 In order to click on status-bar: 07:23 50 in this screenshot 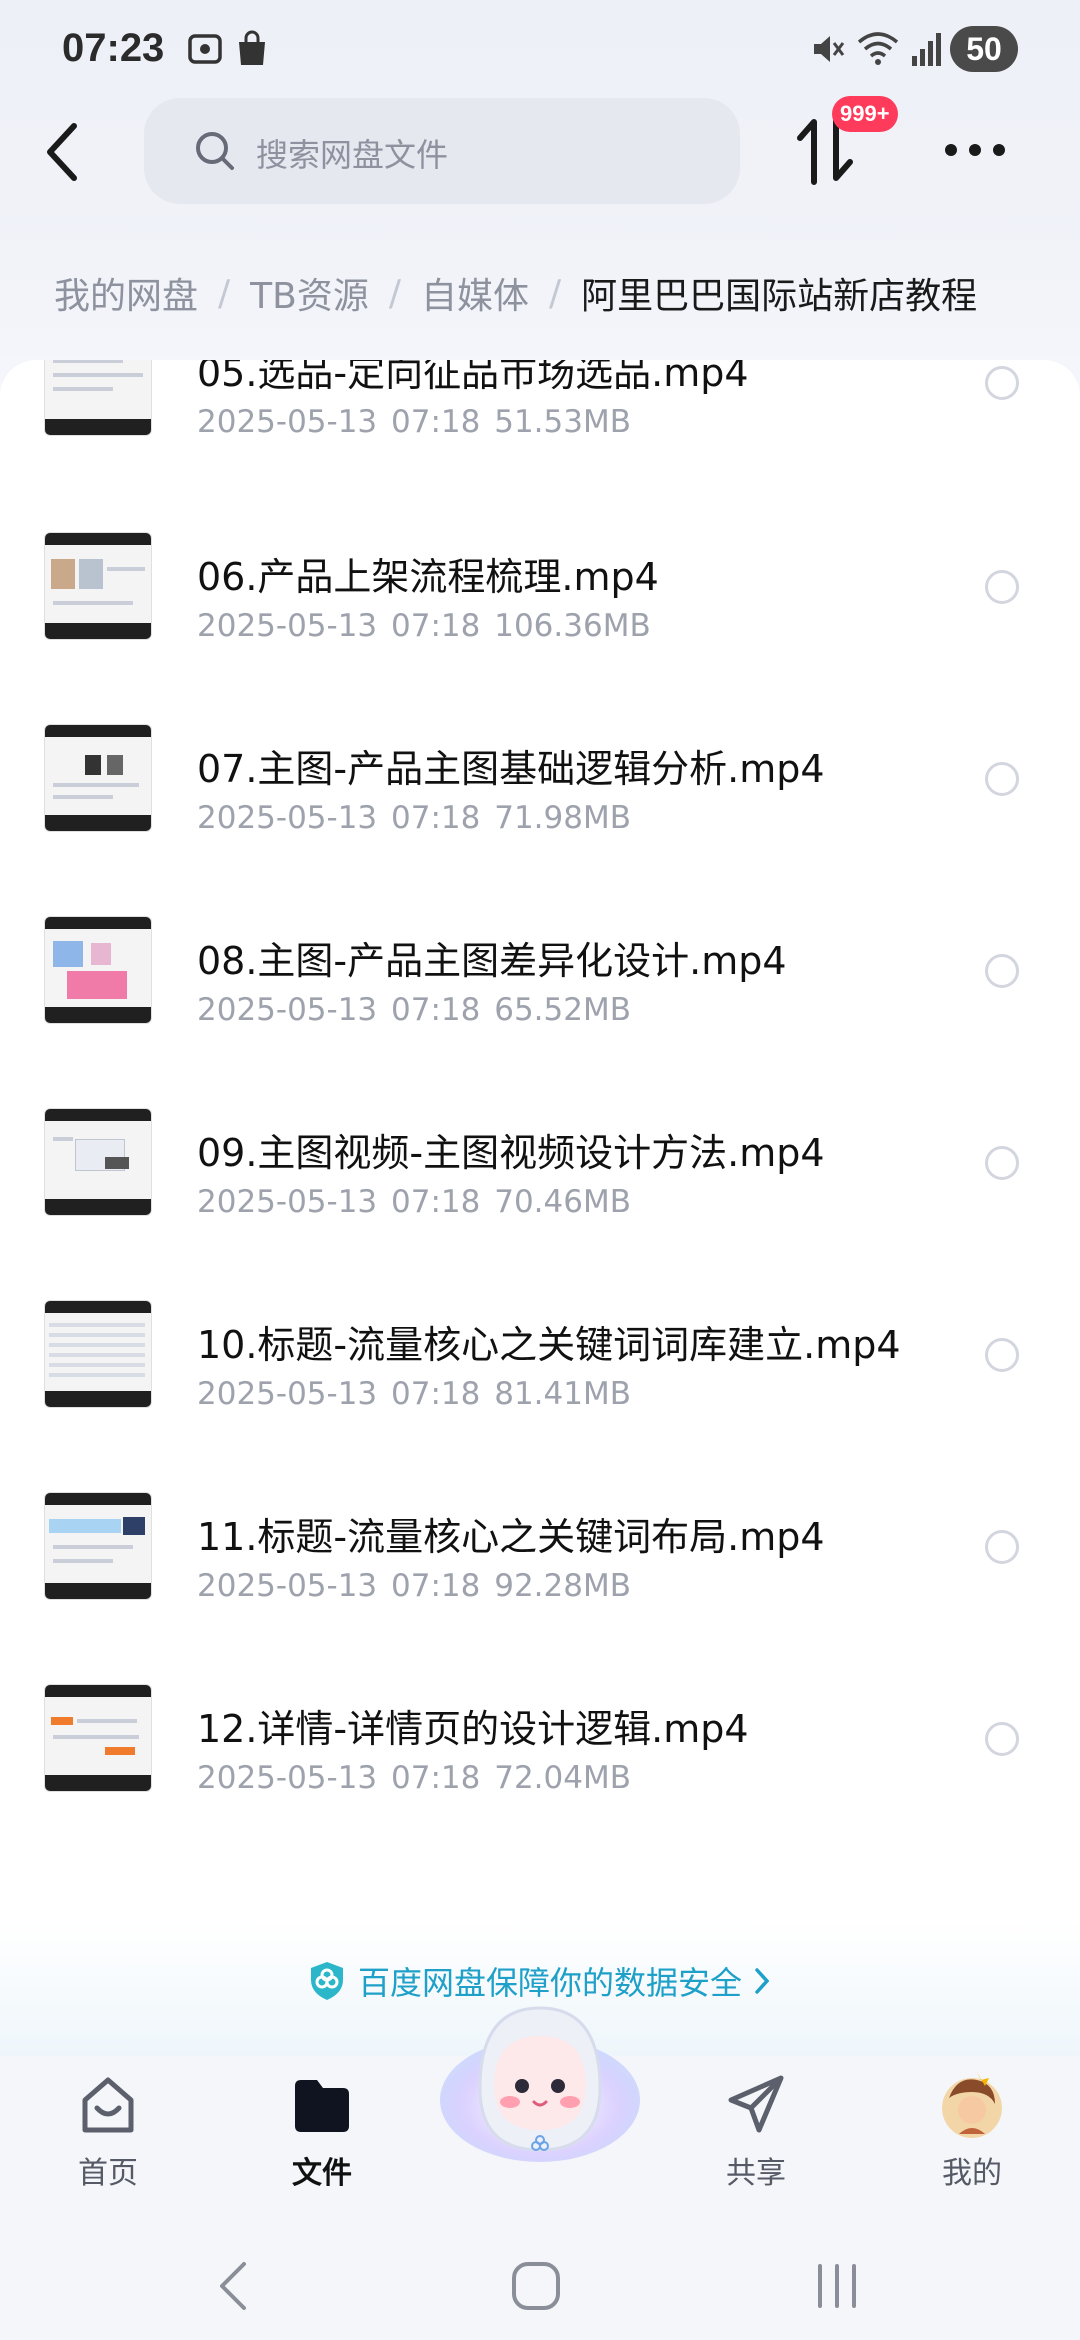, I will do `click(540, 50)`.